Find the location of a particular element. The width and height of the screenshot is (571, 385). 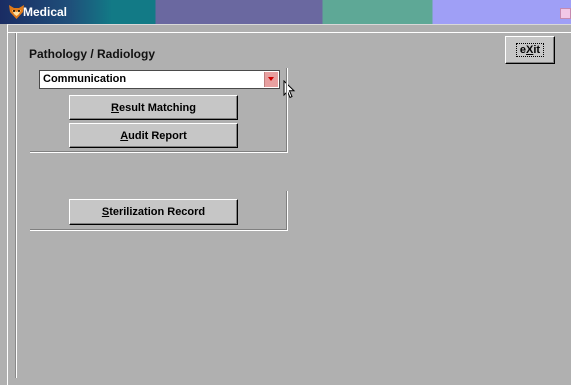

sterilization-record-button: Sterilization Record is located at coordinates (153, 212).